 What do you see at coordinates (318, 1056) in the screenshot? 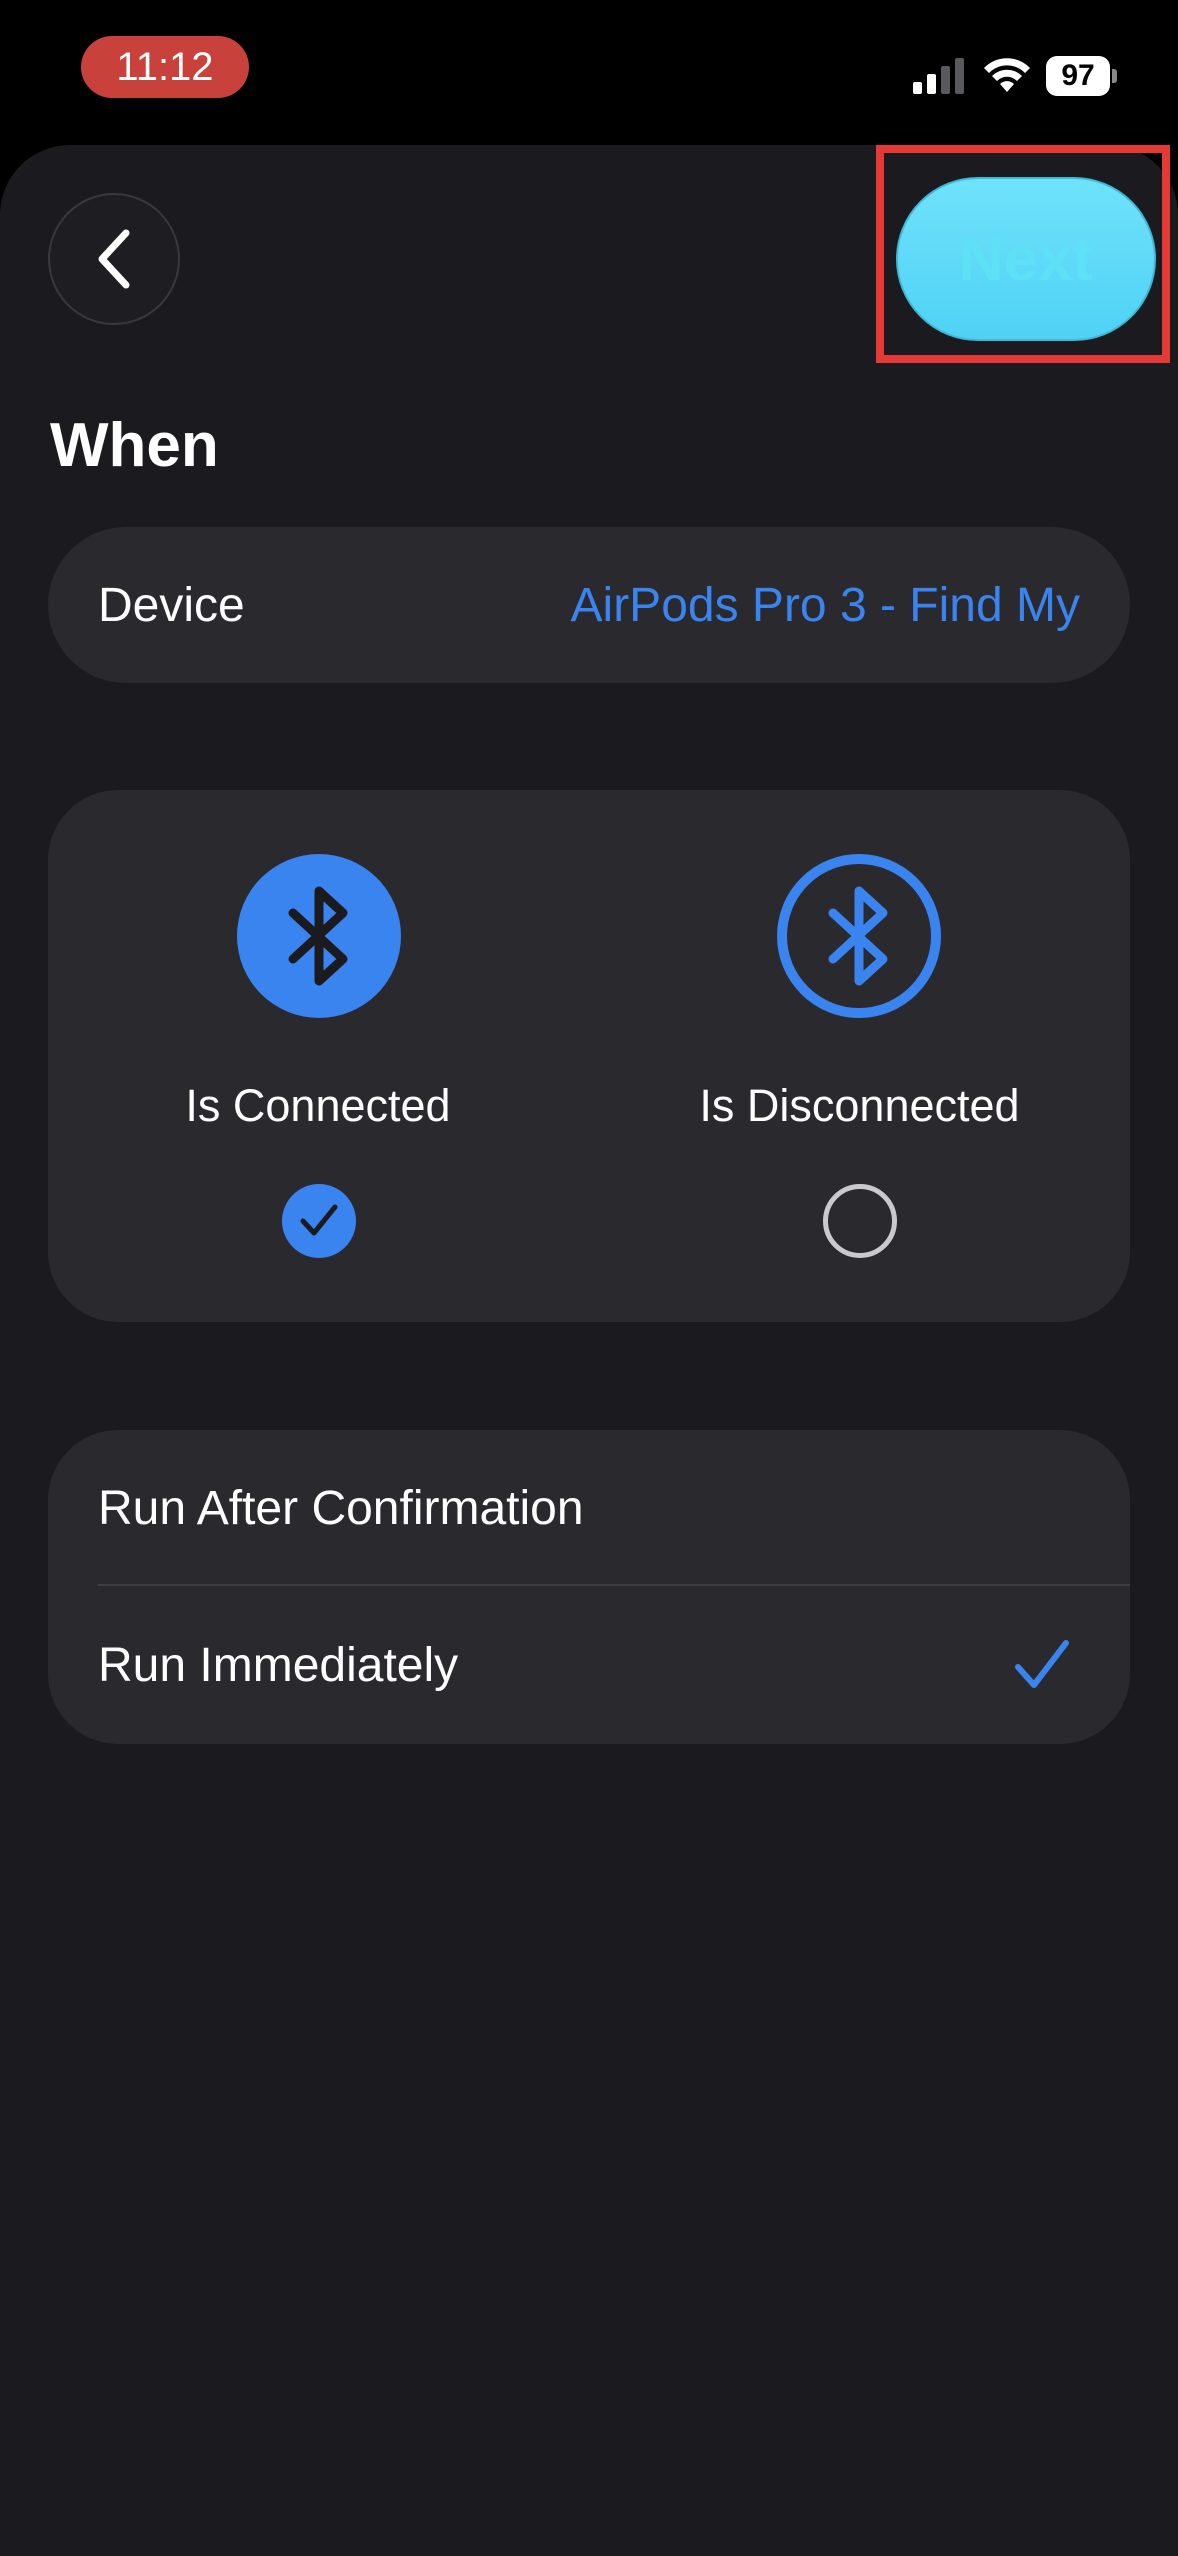
I see `option-is-connected: Is Connected` at bounding box center [318, 1056].